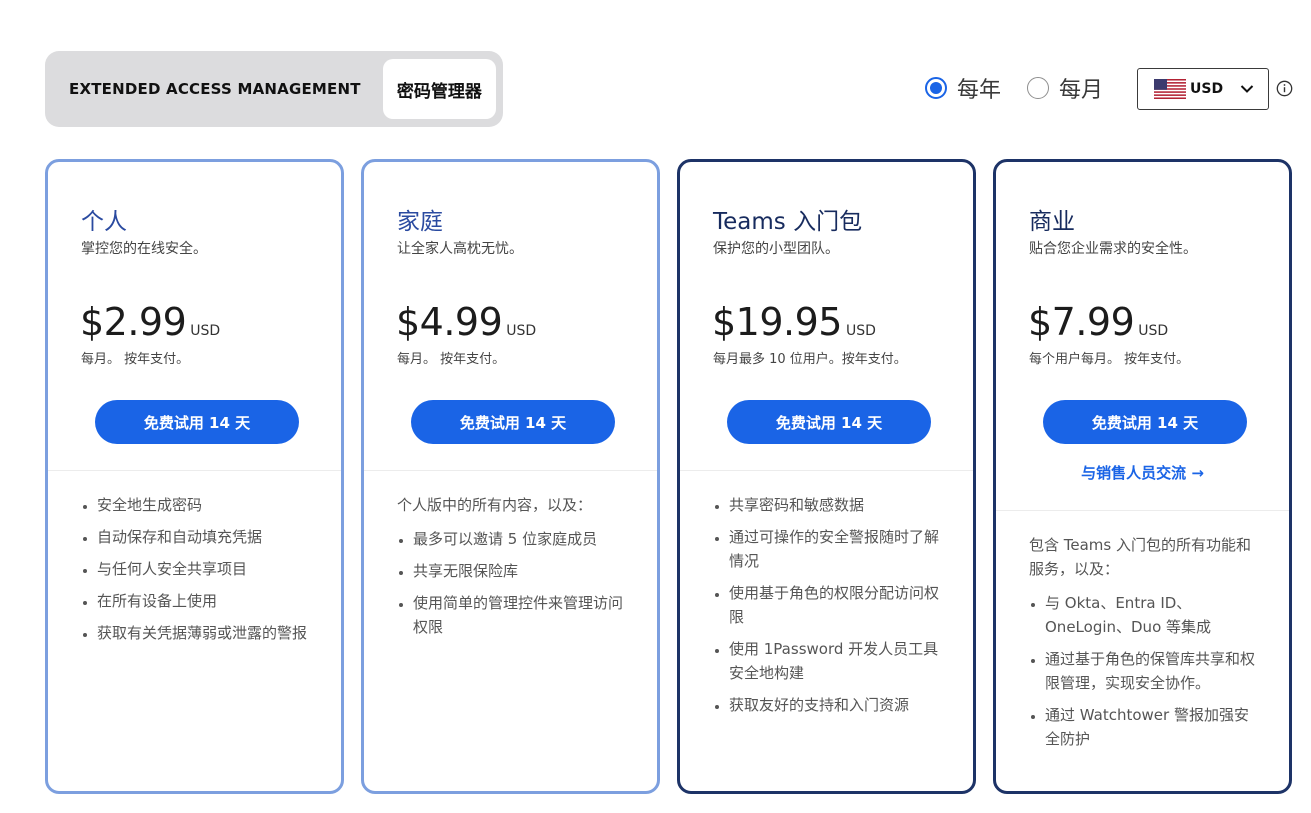 Image resolution: width=1311 pixels, height=813 pixels. I want to click on feature-item: 通过可操作的安全警报随时了解情况, so click(836, 549).